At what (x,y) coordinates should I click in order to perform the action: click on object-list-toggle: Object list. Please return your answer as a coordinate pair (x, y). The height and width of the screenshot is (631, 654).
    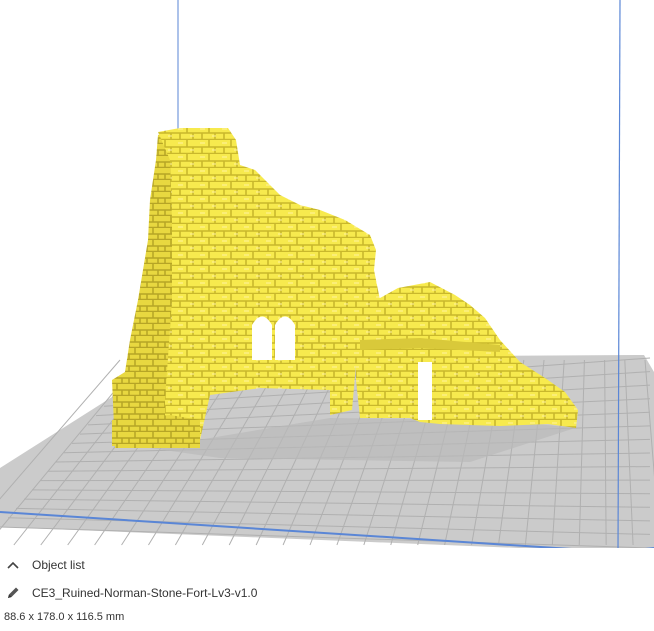
    Looking at the image, I should click on (45, 565).